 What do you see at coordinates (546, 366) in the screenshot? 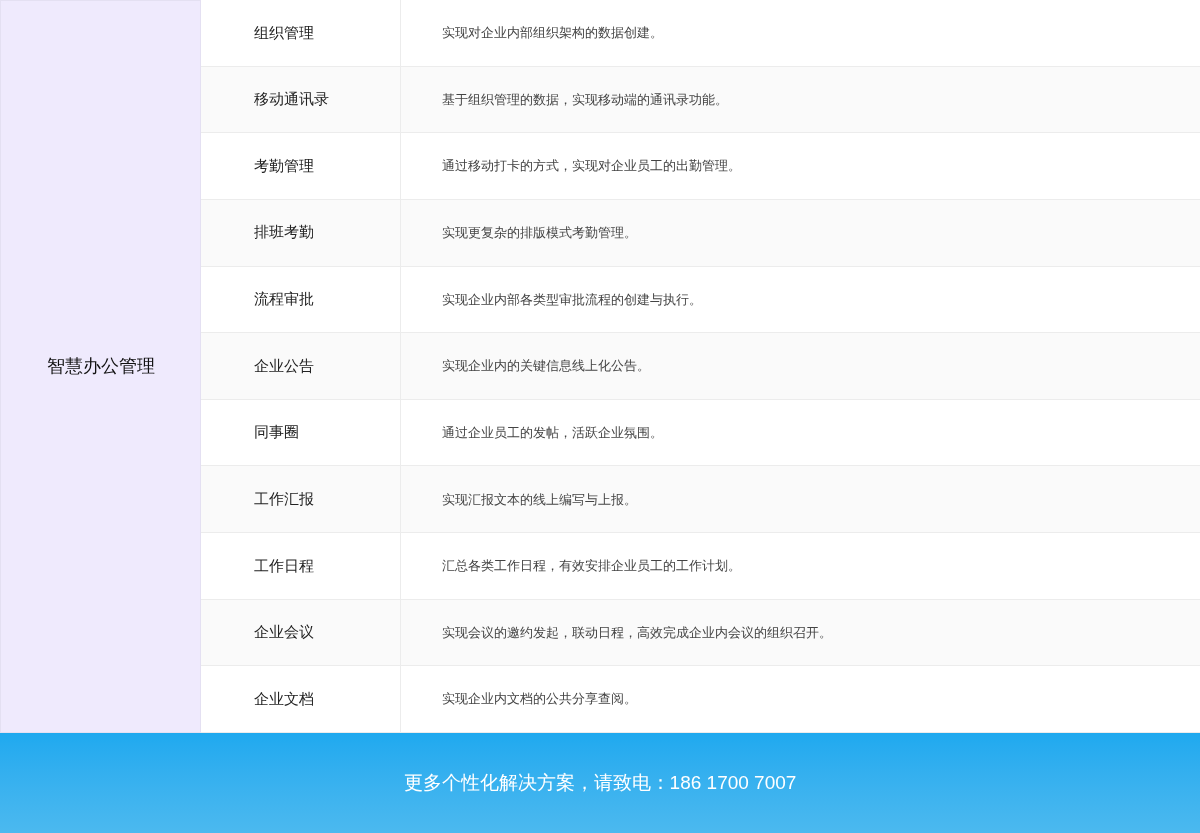
I see `feature-description: 实现企业内的关键信息线上化公告。` at bounding box center [546, 366].